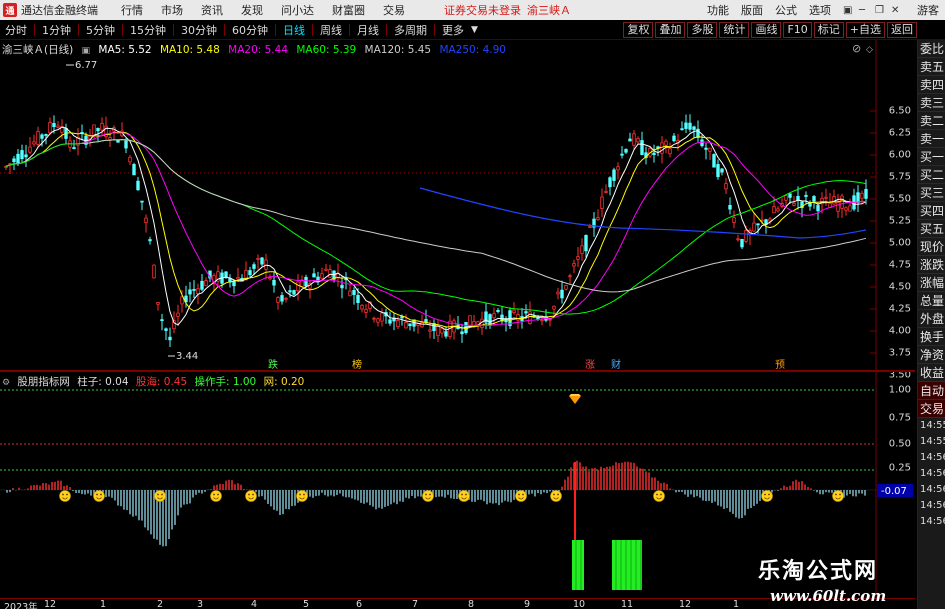 The image size is (945, 609). What do you see at coordinates (410, 30) in the screenshot?
I see `period-multi: 多周期` at bounding box center [410, 30].